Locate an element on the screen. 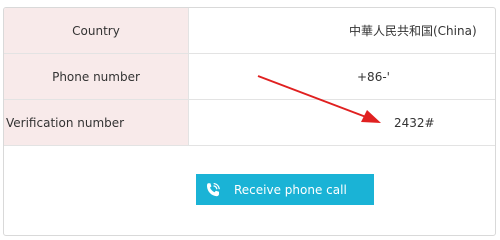 Image resolution: width=500 pixels, height=240 pixels. country-label: Country is located at coordinates (96, 30).